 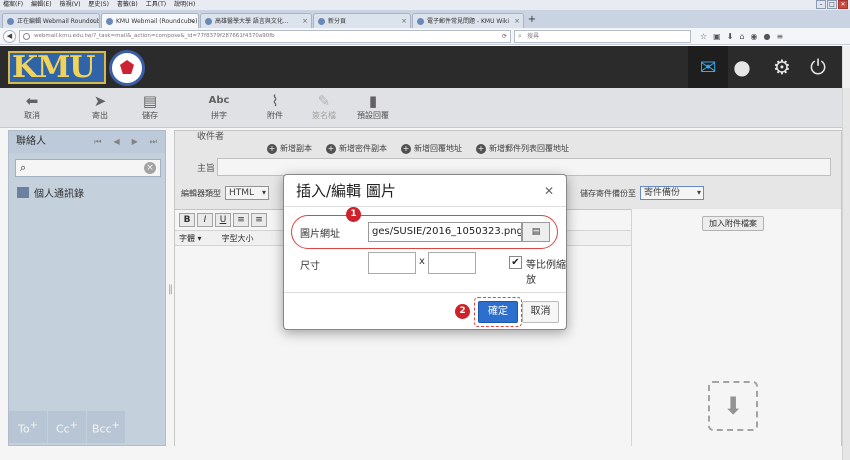 I want to click on star-icon: ☆, so click(x=703, y=36).